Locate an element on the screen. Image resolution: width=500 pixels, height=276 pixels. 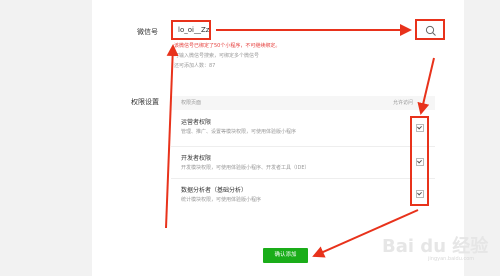
baidu-watermark: Bai du 经验 is located at coordinates (435, 246).